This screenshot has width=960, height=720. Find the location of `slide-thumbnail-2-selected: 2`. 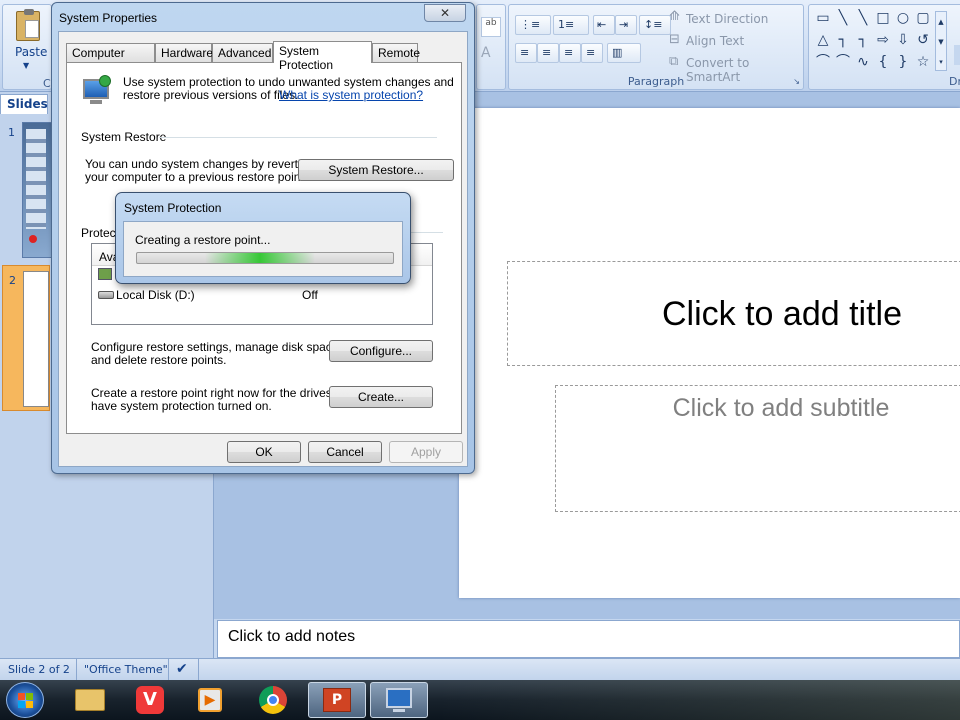

slide-thumbnail-2-selected: 2 is located at coordinates (26, 338).